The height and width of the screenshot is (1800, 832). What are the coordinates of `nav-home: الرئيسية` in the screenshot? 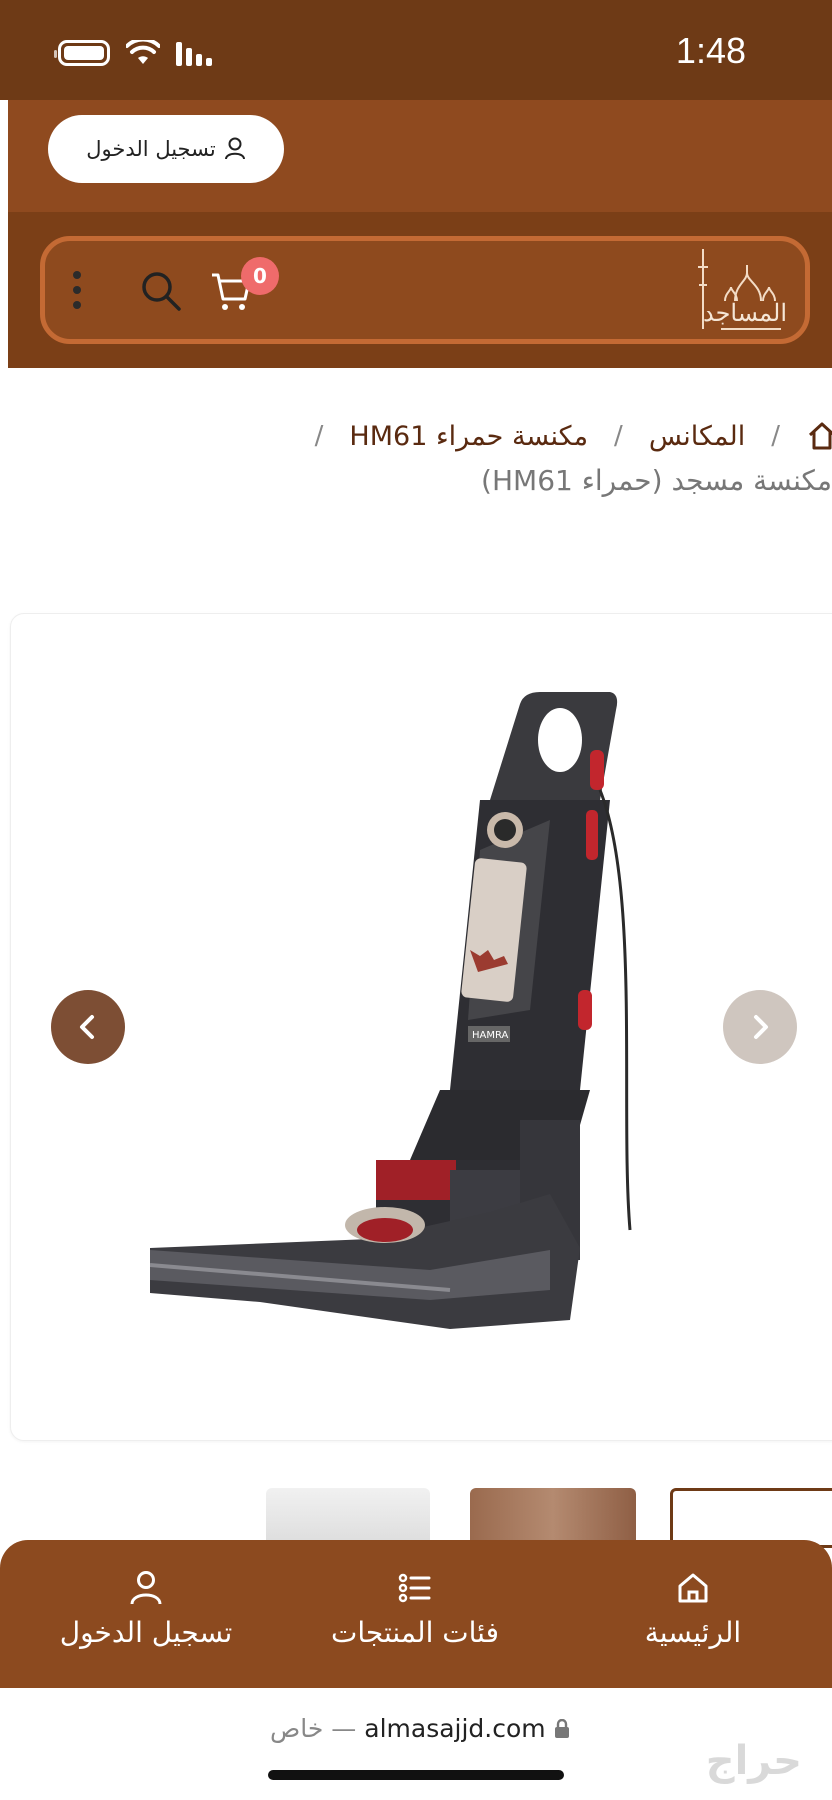 It's located at (693, 1609).